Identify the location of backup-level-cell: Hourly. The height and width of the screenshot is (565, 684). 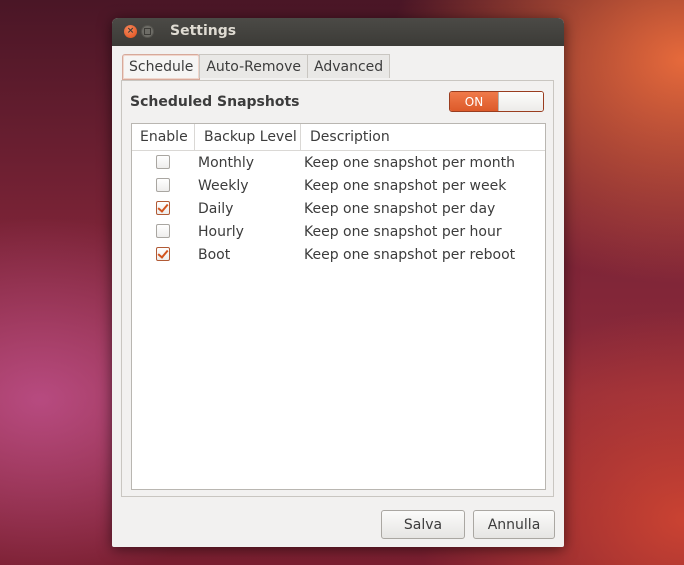
(221, 231).